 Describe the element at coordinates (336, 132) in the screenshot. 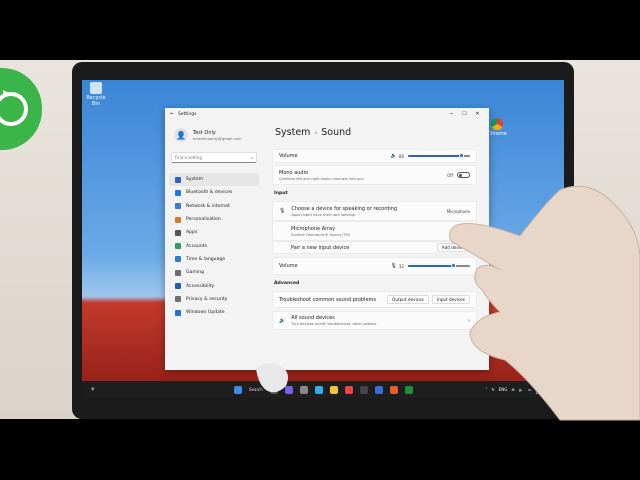

I see `page-title: Sound` at that location.